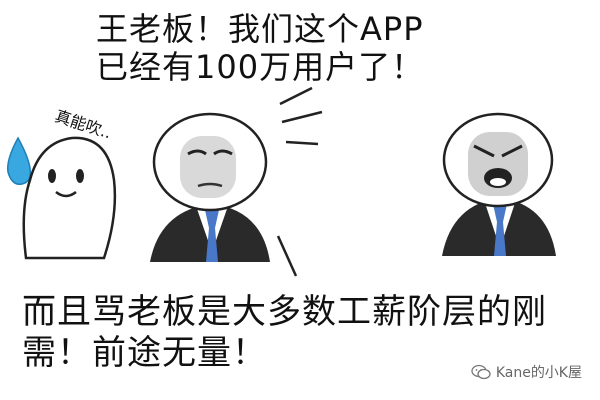  Describe the element at coordinates (538, 373) in the screenshot. I see `watermark-text: Kane的小K屋` at that location.